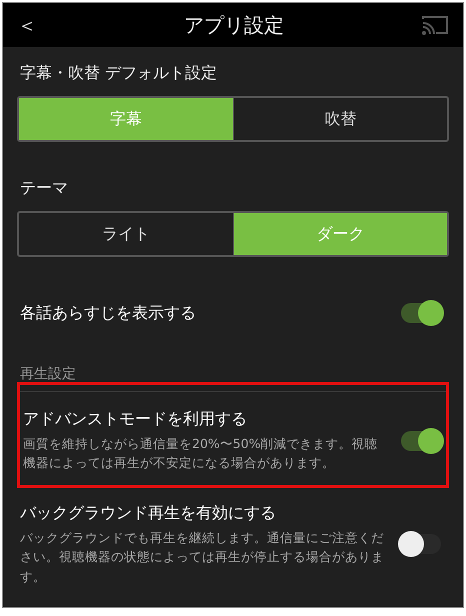 This screenshot has width=466, height=616. Describe the element at coordinates (201, 453) in the screenshot. I see `setting-description: 画質を維持しながら通信量を20%〜50%削減できます。視聴機器によっては再生が不安定になる場合があります。` at that location.